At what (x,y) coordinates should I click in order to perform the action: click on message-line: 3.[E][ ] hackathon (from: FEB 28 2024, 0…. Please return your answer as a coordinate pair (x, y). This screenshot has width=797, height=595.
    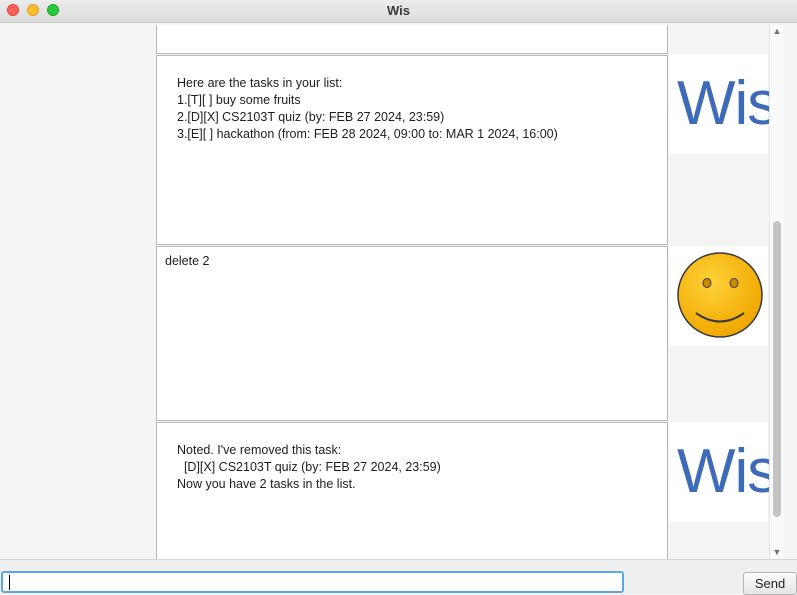
    Looking at the image, I should click on (367, 134).